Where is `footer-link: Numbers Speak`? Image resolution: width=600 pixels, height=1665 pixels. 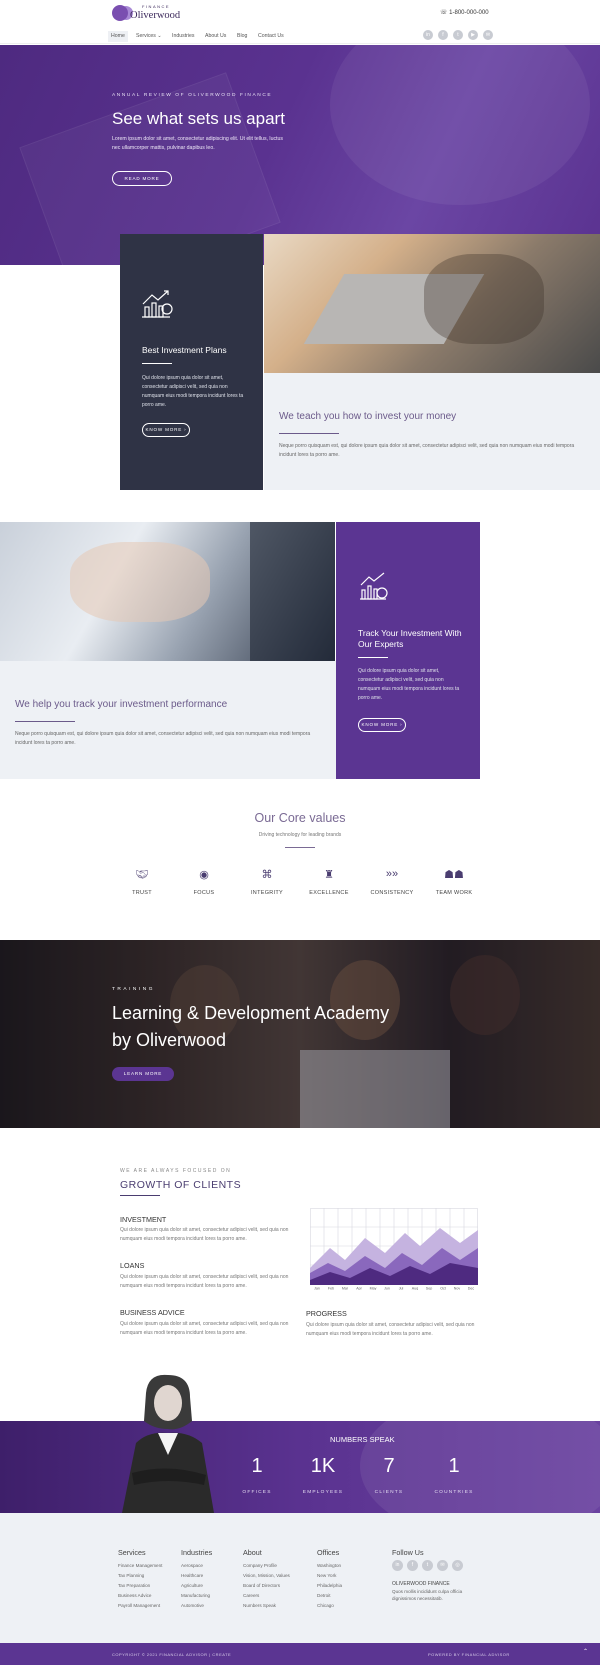 footer-link: Numbers Speak is located at coordinates (266, 1606).